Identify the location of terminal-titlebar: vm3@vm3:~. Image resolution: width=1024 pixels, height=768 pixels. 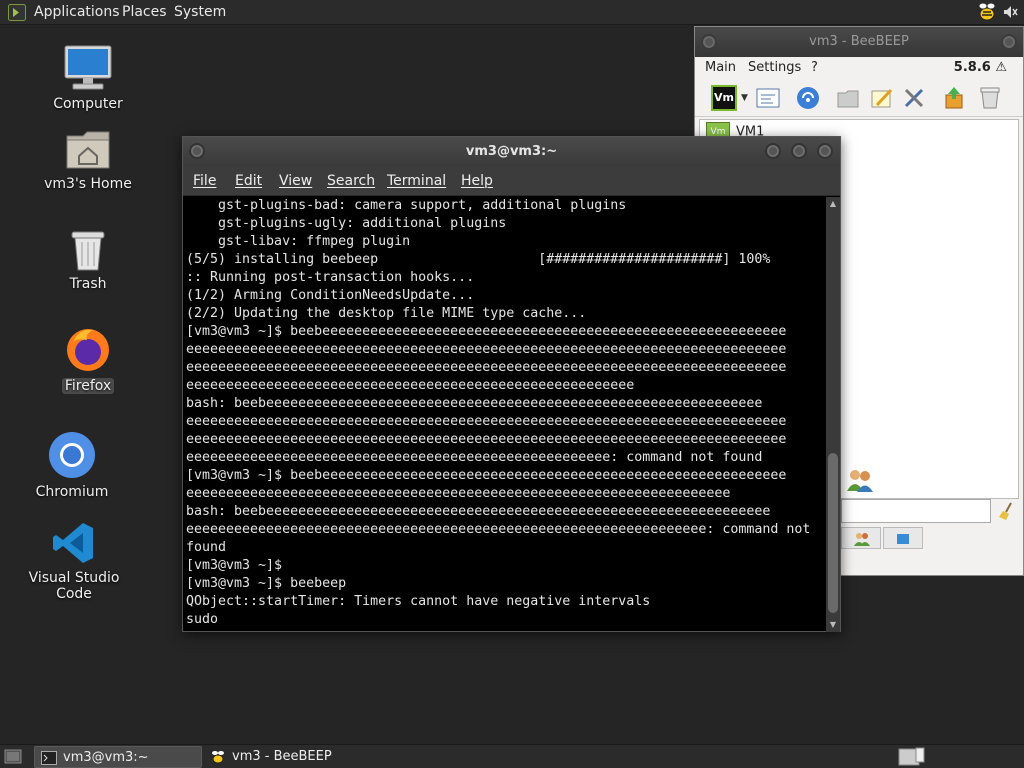
(511, 151).